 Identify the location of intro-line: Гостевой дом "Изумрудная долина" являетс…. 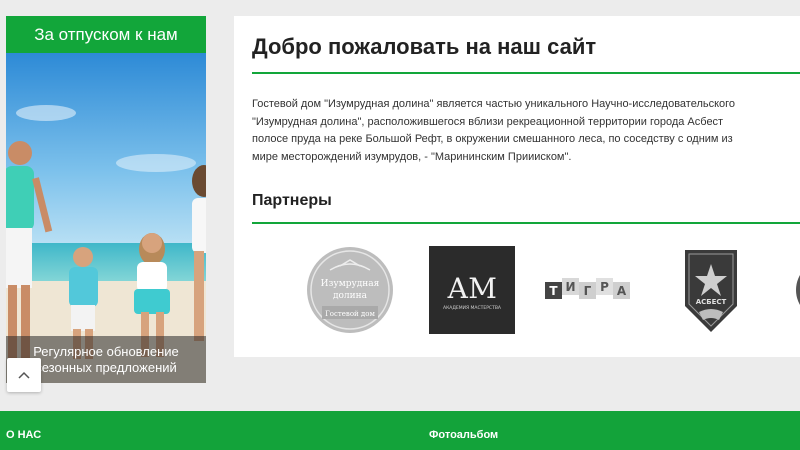
(494, 104).